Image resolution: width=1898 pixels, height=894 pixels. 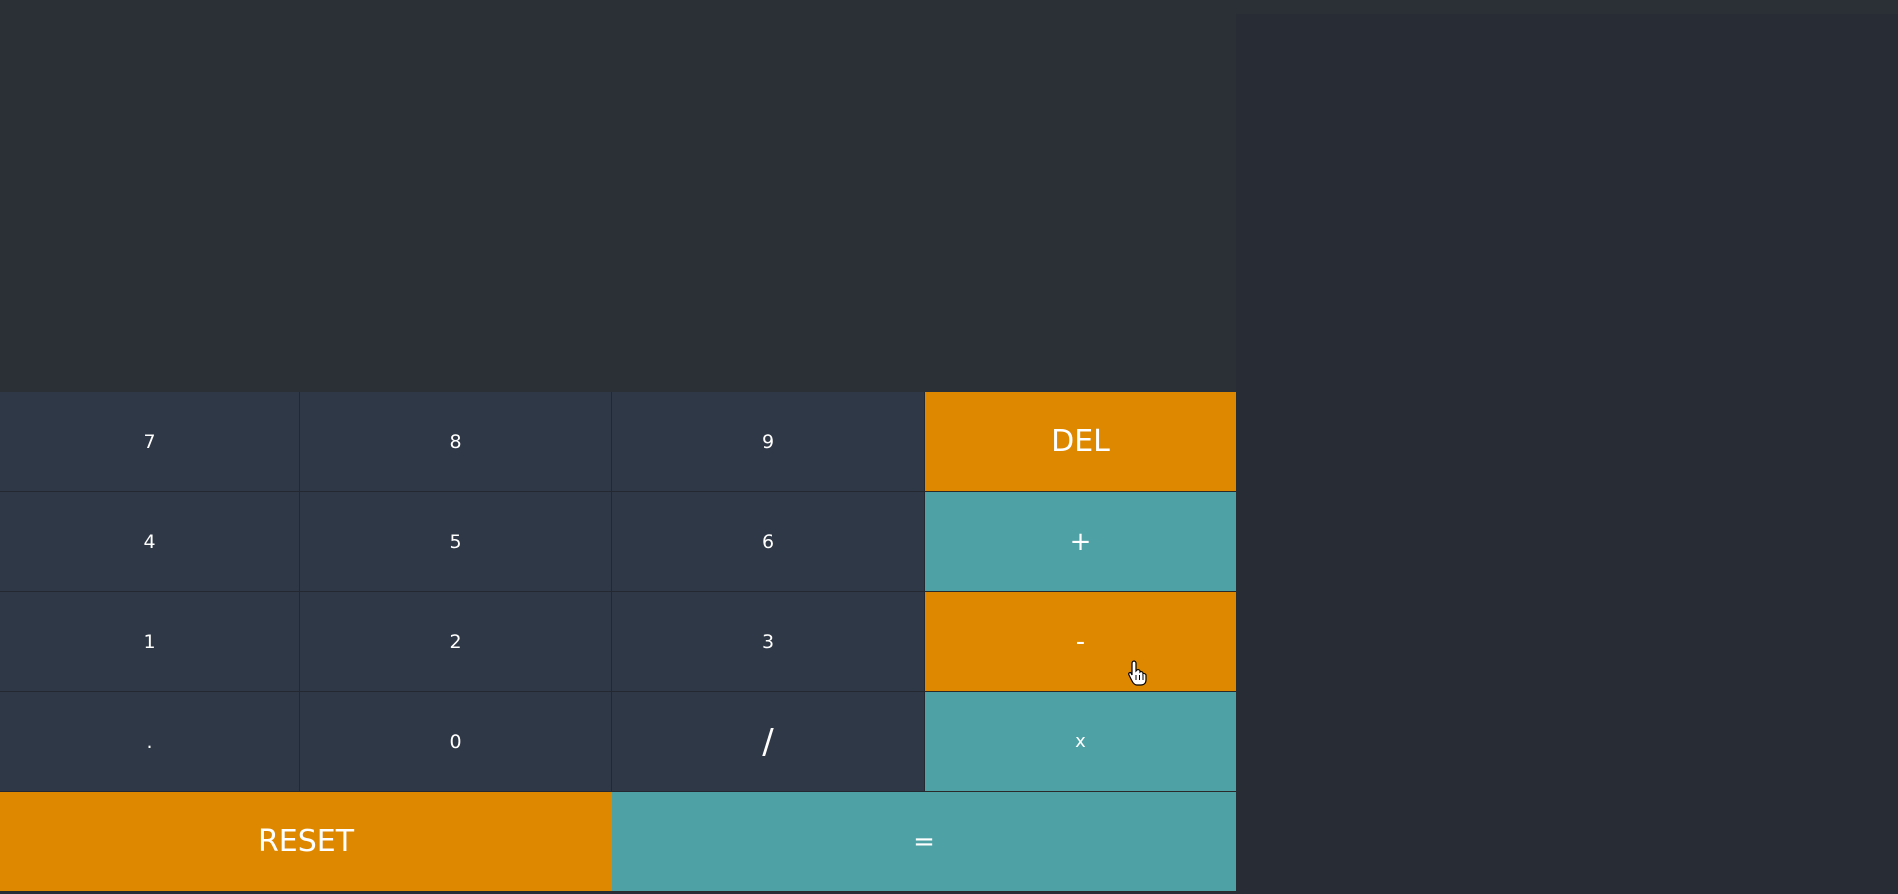 I want to click on equals-button: =, so click(x=924, y=842).